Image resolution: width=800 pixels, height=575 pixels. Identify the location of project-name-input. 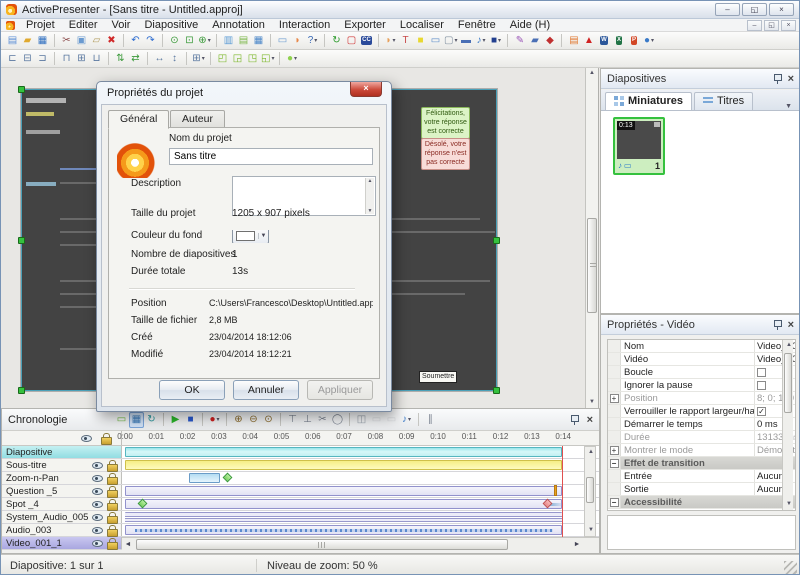
(271, 156).